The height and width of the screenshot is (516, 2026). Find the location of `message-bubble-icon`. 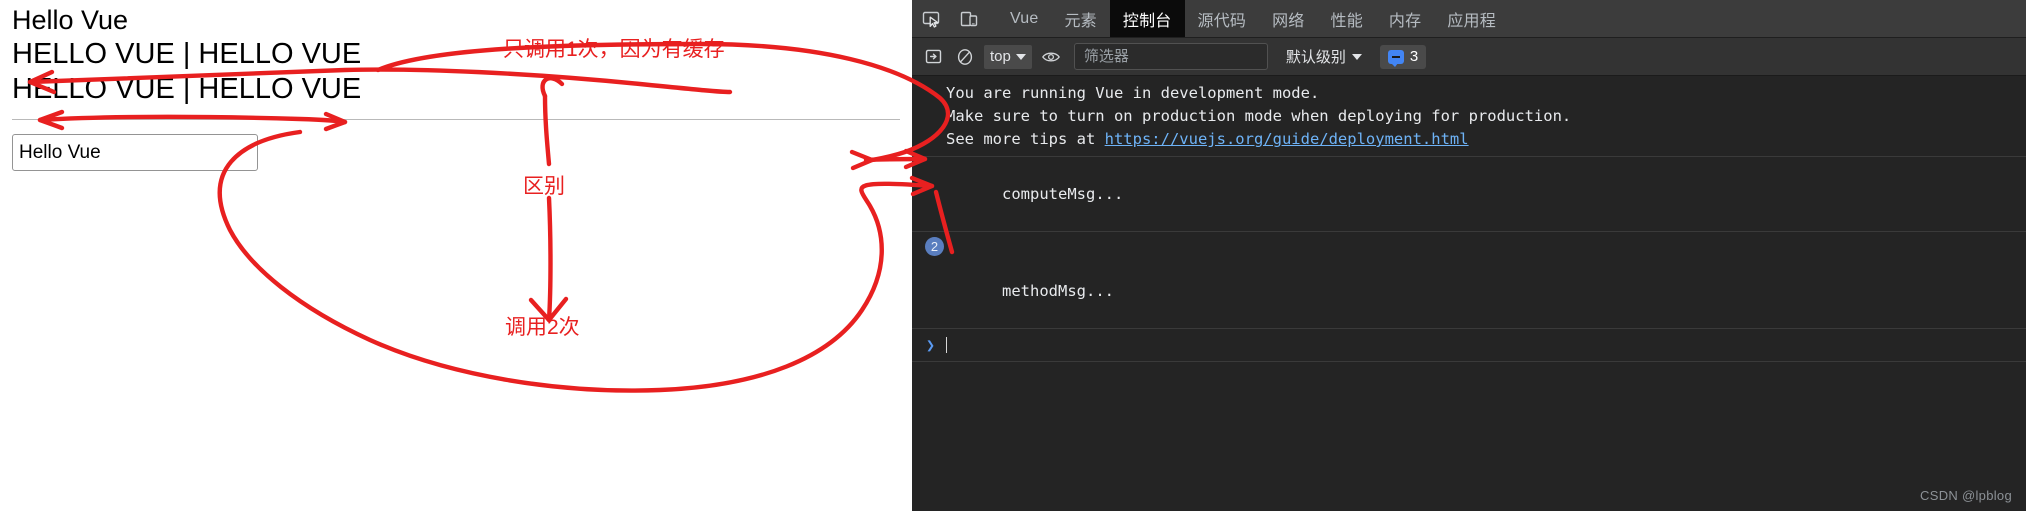

message-bubble-icon is located at coordinates (1395, 58).